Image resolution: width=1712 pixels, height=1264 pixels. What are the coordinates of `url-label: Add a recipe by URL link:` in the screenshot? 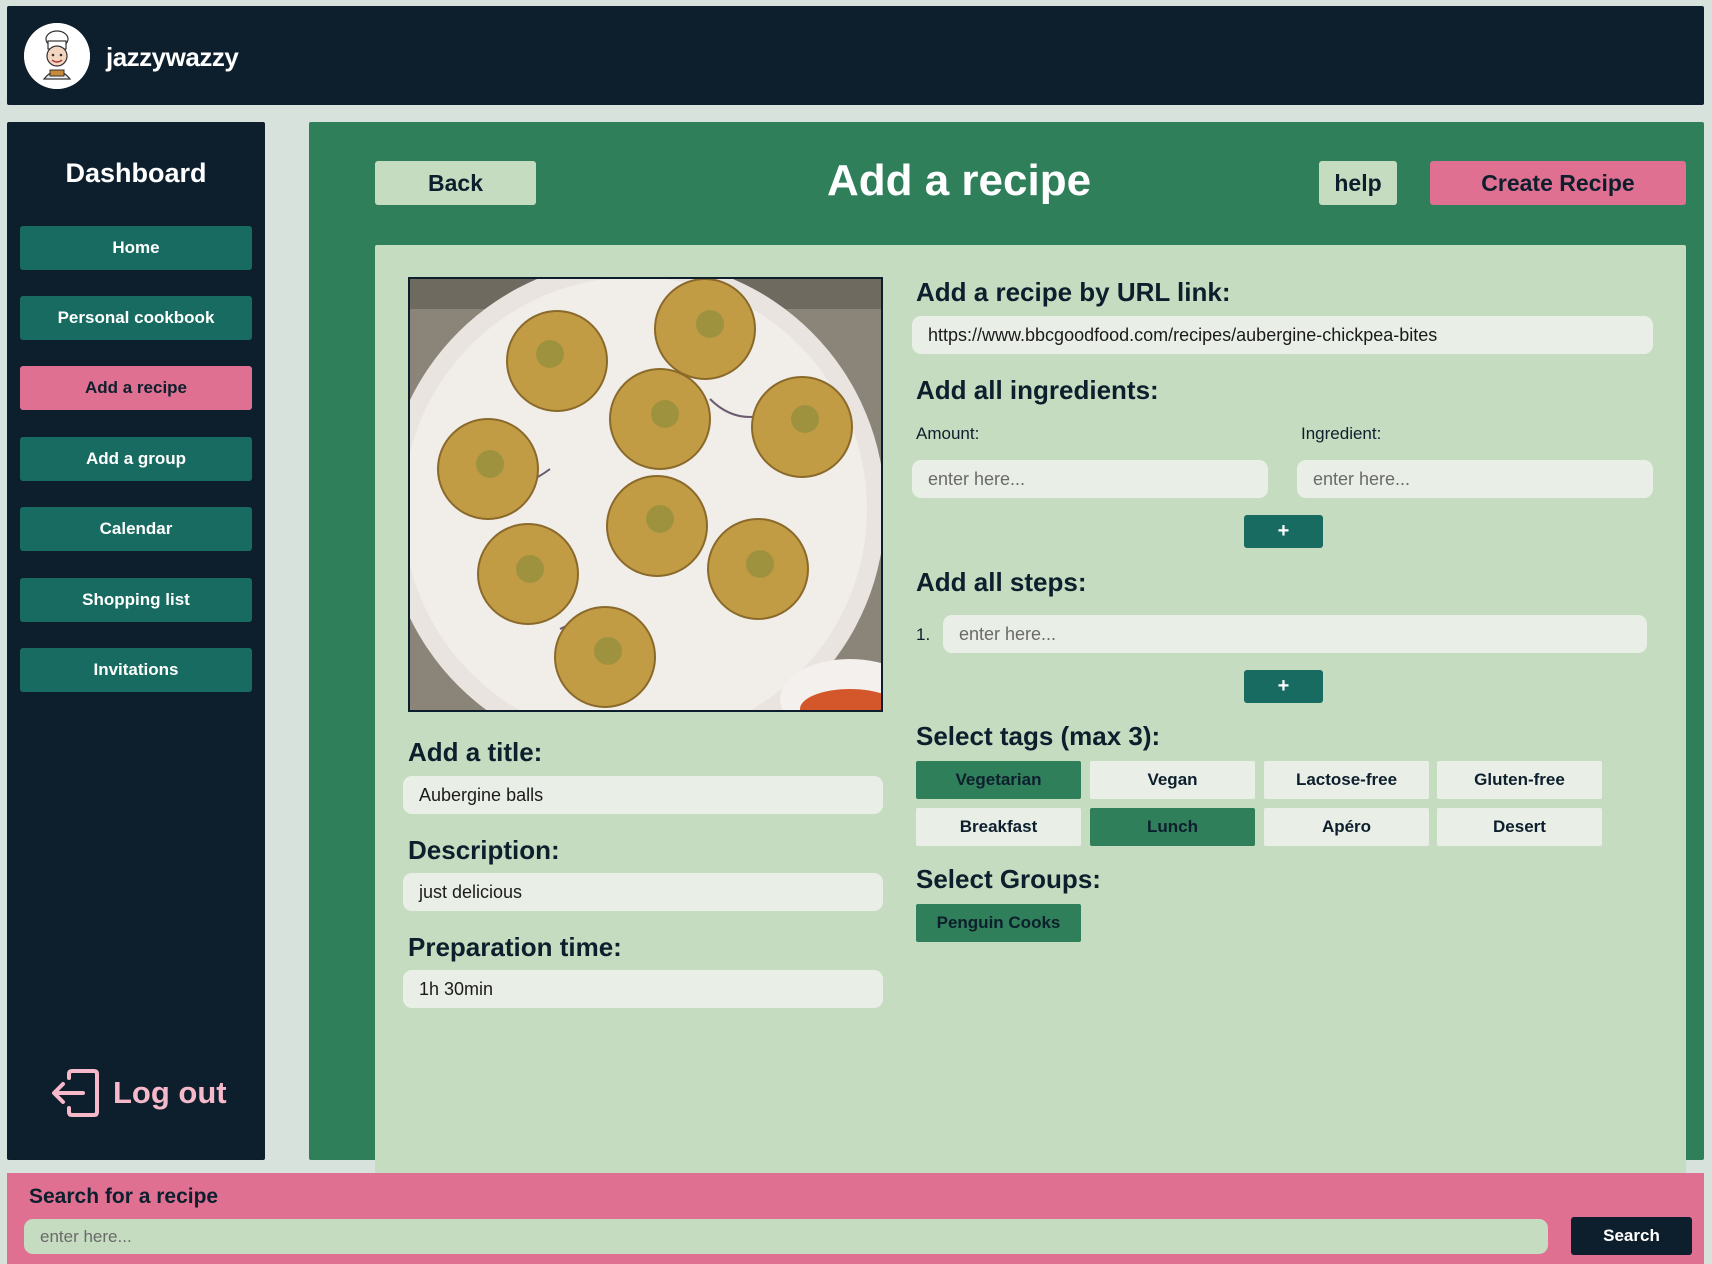 It's located at (1073, 292).